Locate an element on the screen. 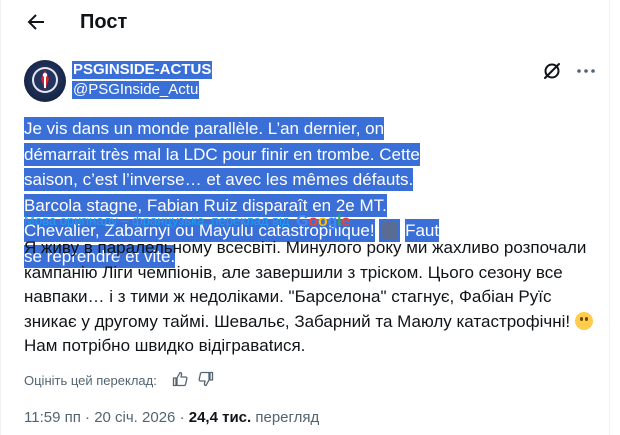 This screenshot has width=620, height=435. column-border-left is located at coordinates (0, 217).